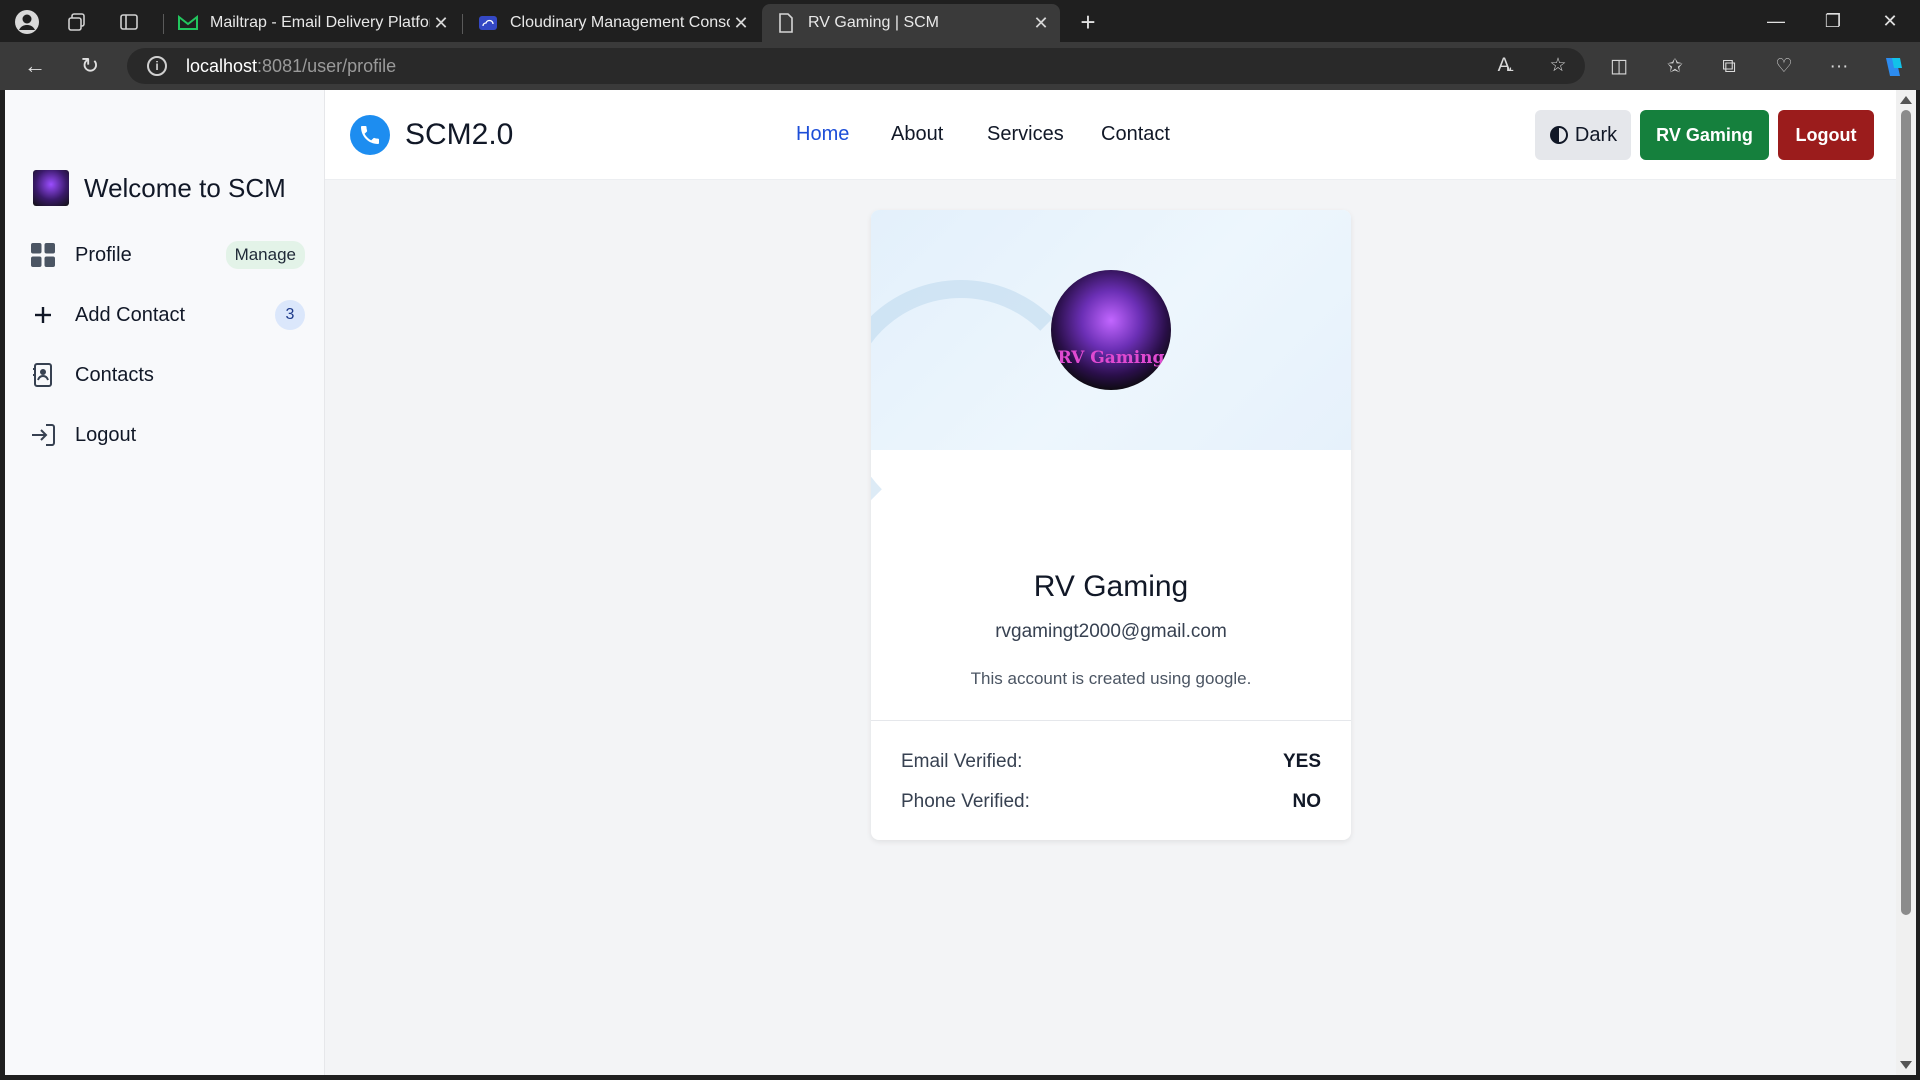  I want to click on grid-icon, so click(43, 255).